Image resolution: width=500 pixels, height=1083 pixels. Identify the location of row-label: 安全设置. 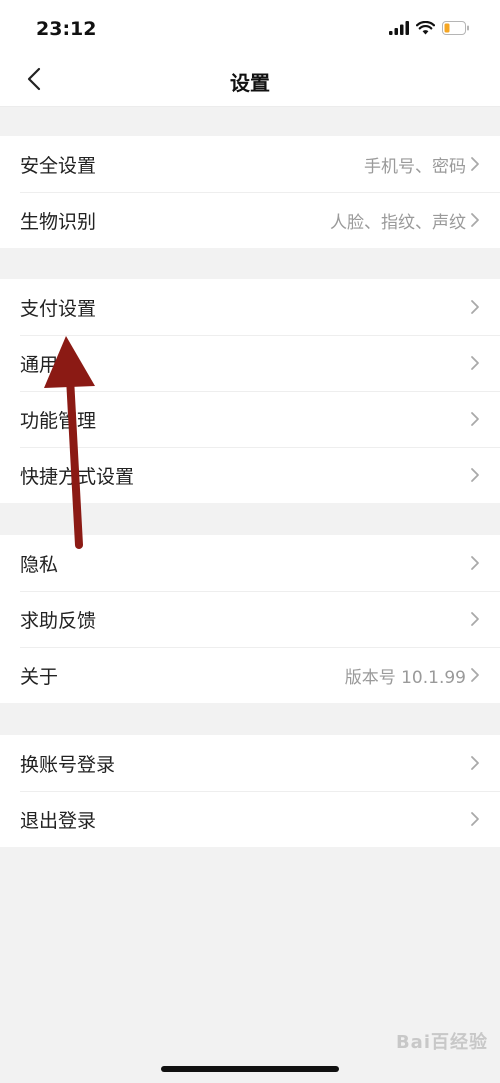
(58, 165).